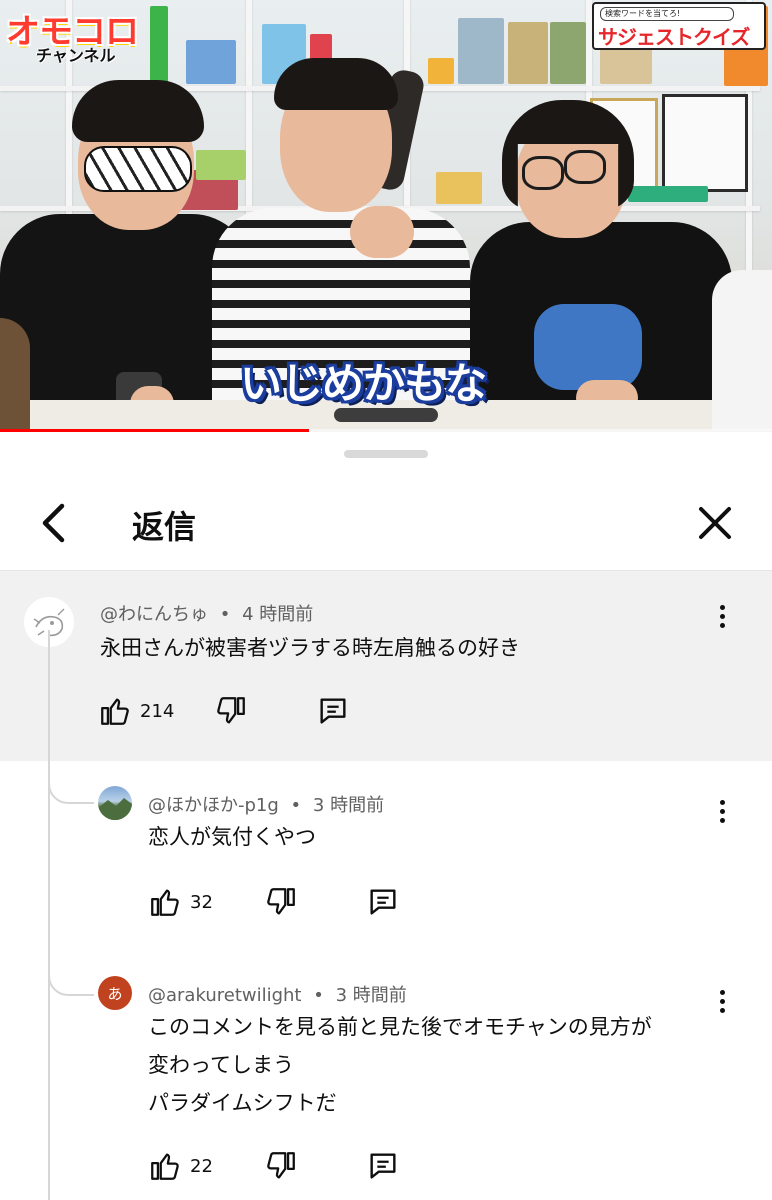 This screenshot has width=772, height=1200. What do you see at coordinates (154, 614) in the screenshot?
I see `comment-author: @わにんちゅ` at bounding box center [154, 614].